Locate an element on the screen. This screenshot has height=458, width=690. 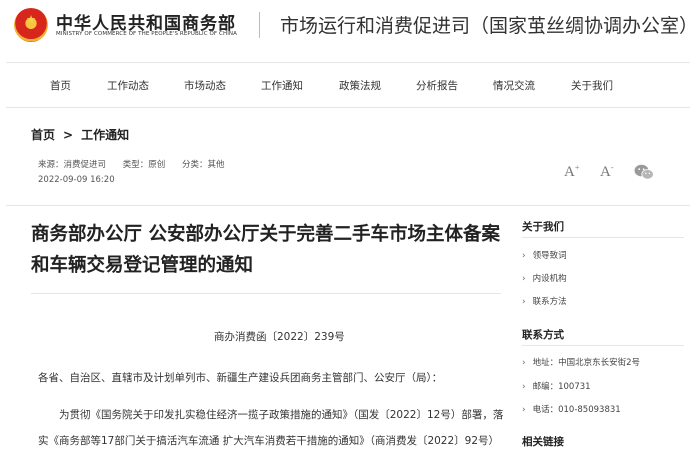
title-divider is located at coordinates (266, 293).